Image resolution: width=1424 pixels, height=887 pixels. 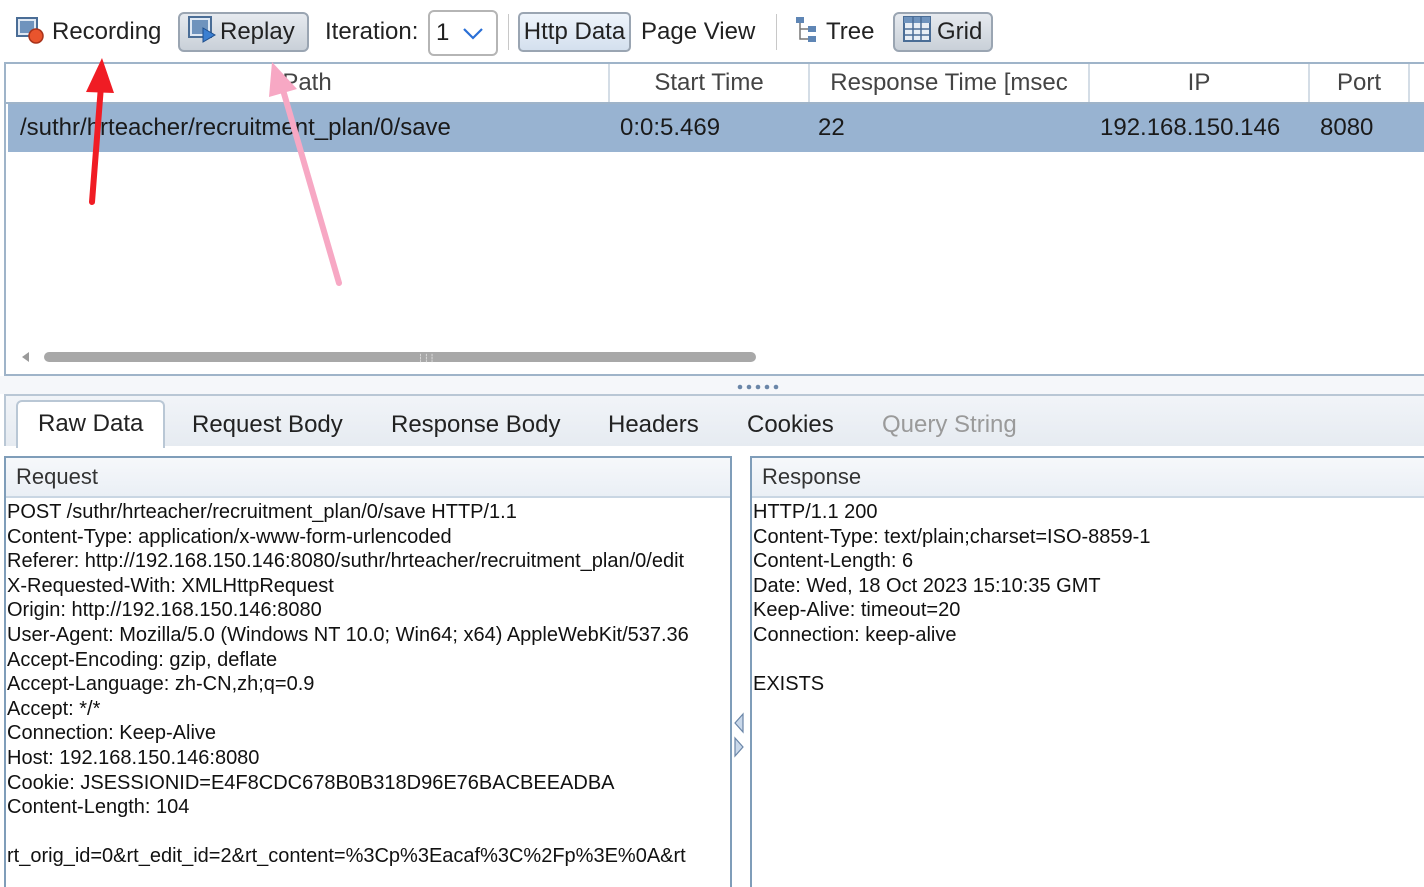 I want to click on annotation-overlay, so click(x=214, y=172).